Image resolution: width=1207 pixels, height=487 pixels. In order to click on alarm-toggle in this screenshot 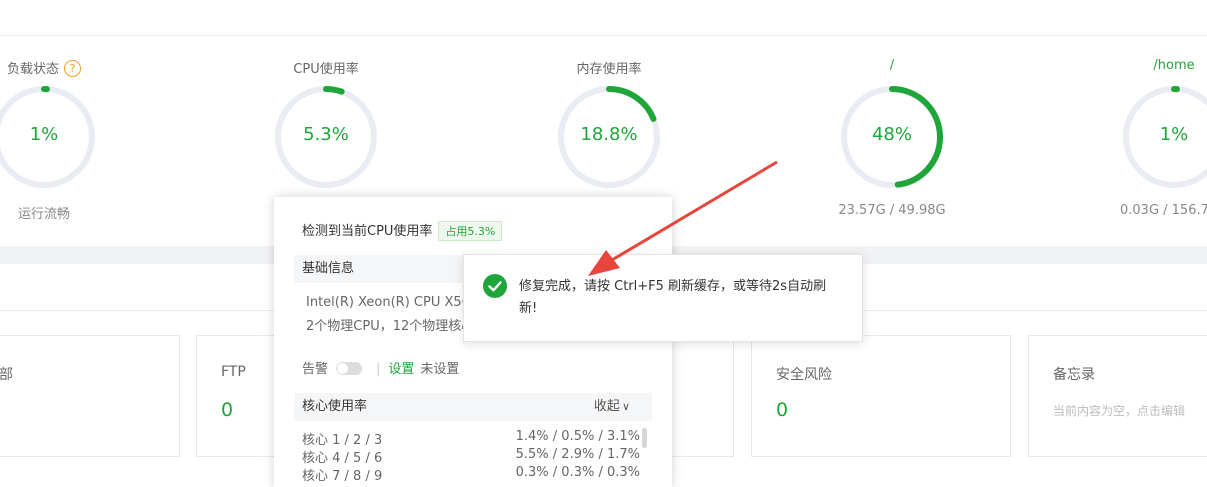, I will do `click(349, 368)`.